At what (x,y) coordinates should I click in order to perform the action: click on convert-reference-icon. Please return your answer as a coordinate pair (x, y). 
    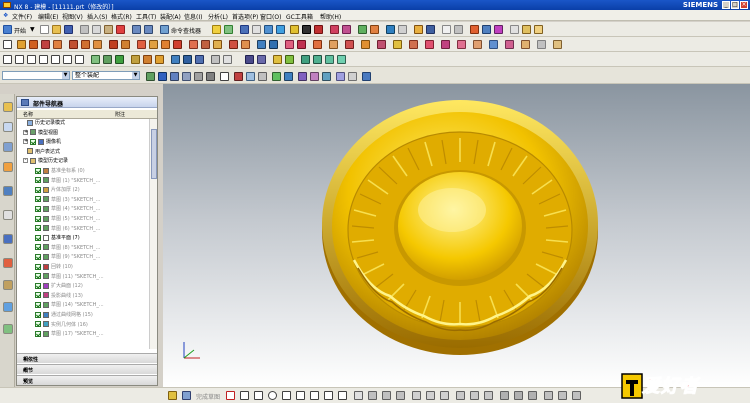
    Looking at the image, I should click on (562, 395).